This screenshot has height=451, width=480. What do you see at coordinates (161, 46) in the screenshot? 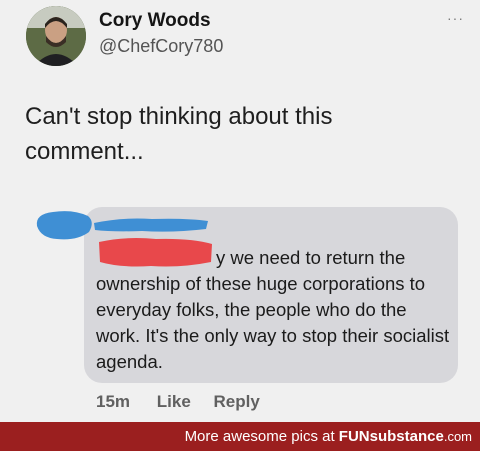
I see `author-handle: @ChefCory780` at bounding box center [161, 46].